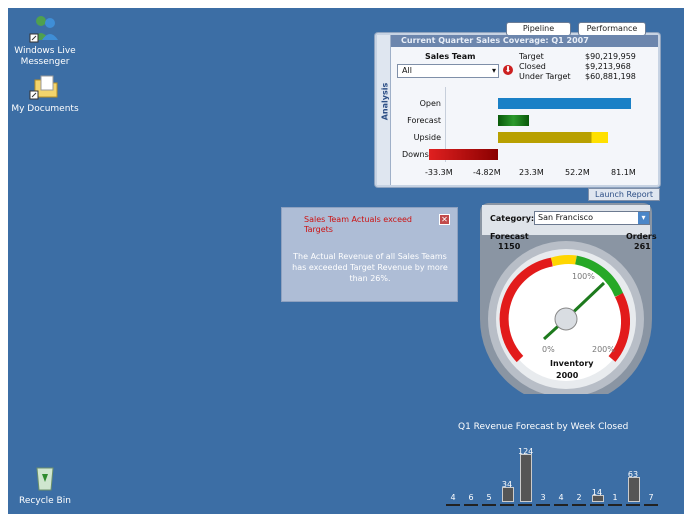 The width and height of the screenshot is (690, 515). Describe the element at coordinates (444, 219) in the screenshot. I see `close-icon: ✕` at that location.